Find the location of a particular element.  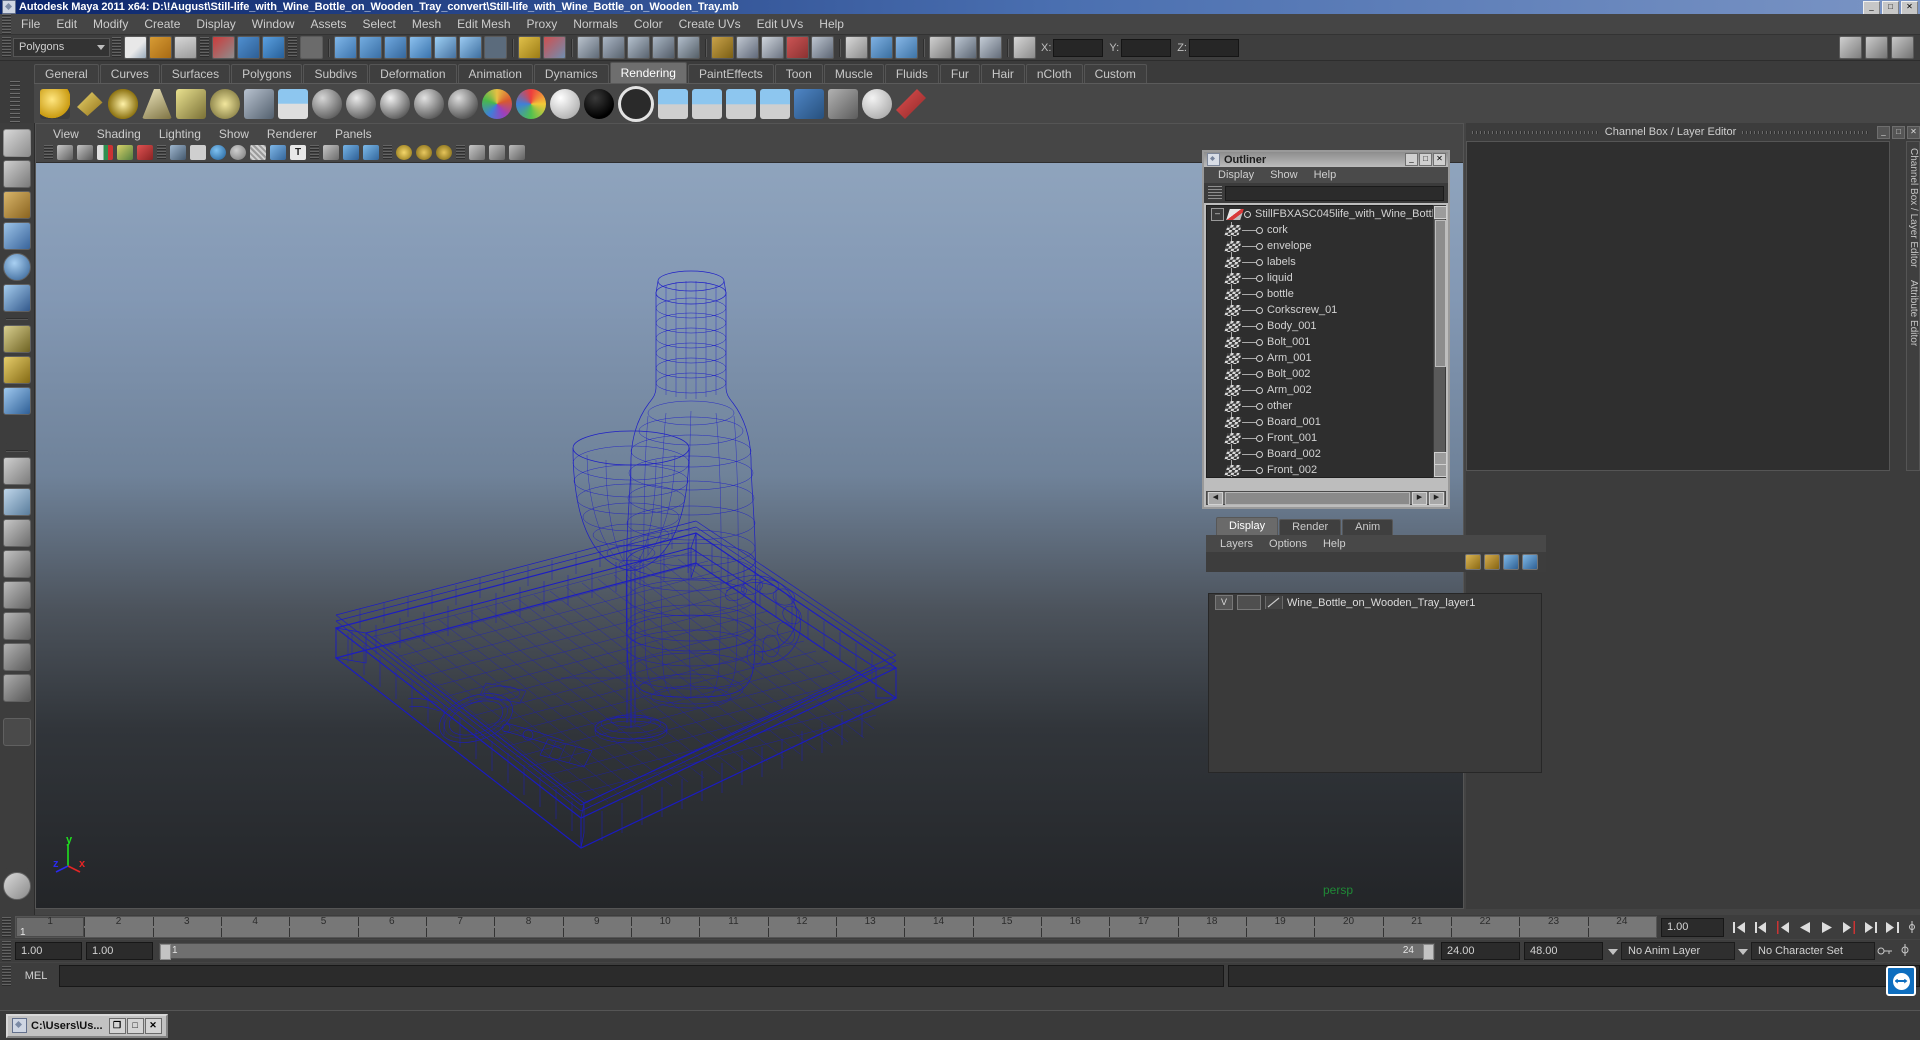

bookmark-icon is located at coordinates (105, 152).